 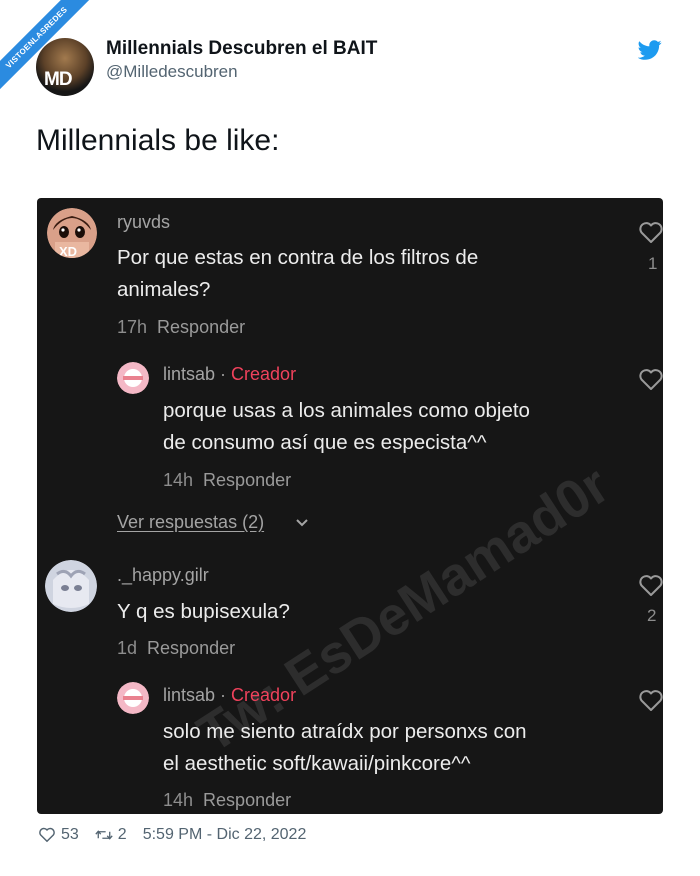 What do you see at coordinates (104, 835) in the screenshot?
I see `retweet-icon` at bounding box center [104, 835].